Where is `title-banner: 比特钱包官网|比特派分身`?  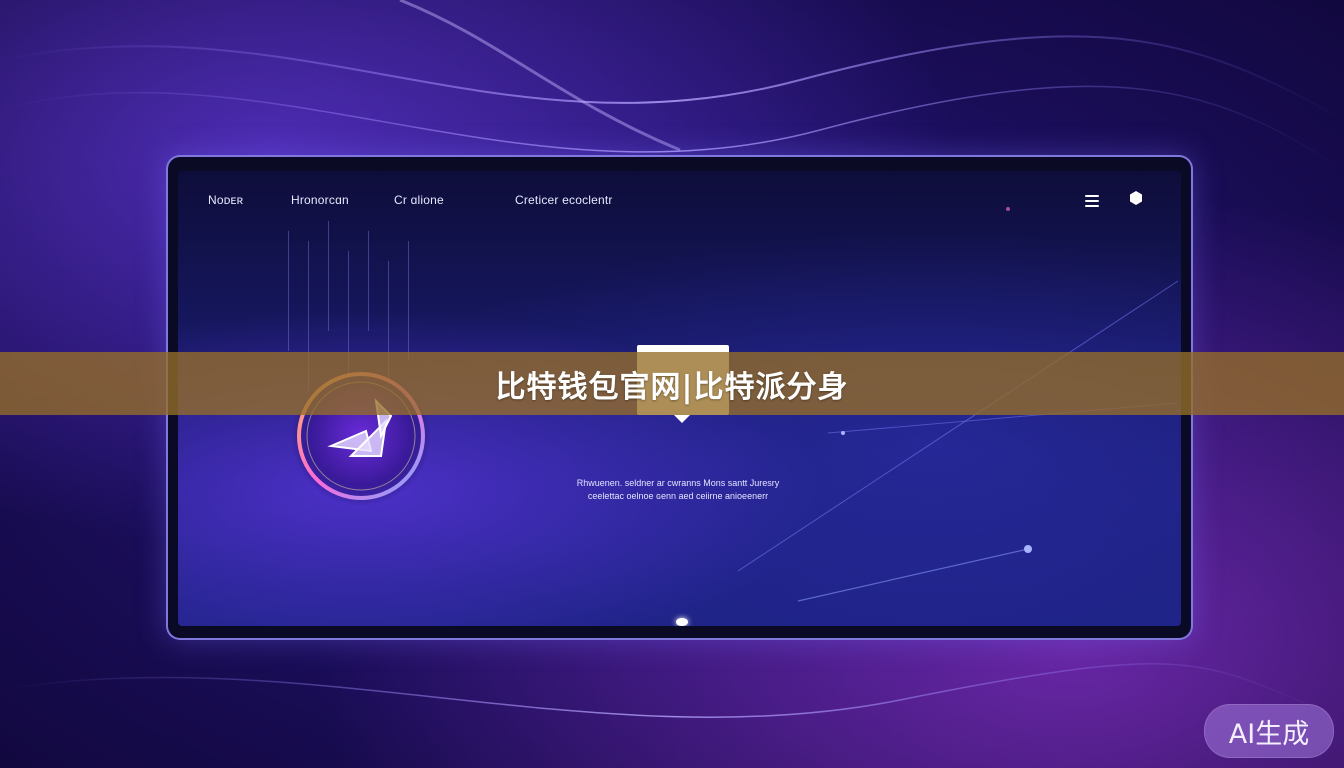
title-banner: 比特钱包官网|比特派分身 is located at coordinates (672, 383).